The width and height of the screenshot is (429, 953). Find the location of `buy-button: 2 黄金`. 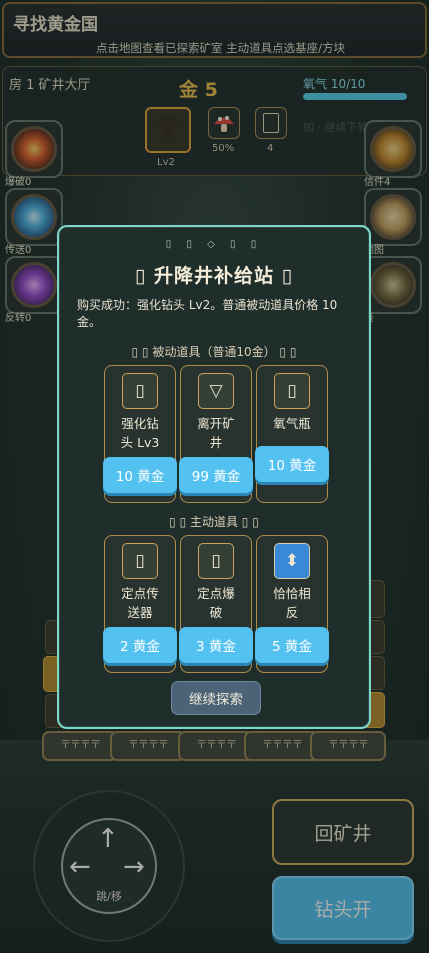

buy-button: 2 黄金 is located at coordinates (140, 645).